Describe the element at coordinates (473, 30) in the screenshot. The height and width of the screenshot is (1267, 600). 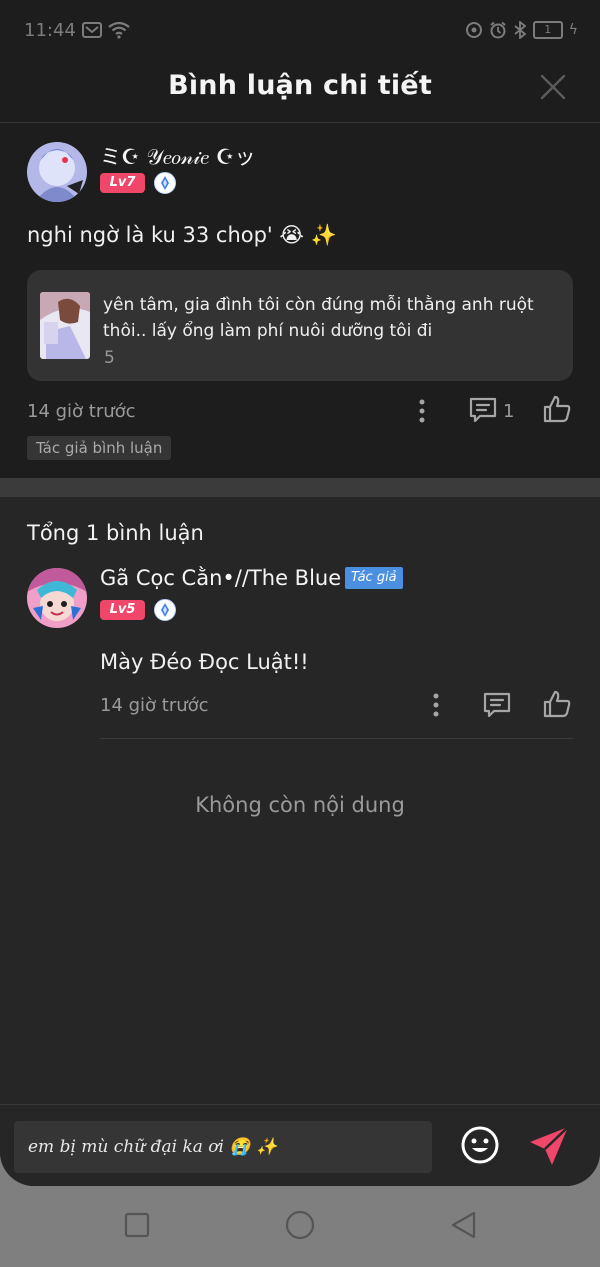
I see `eye-comfort-icon` at that location.